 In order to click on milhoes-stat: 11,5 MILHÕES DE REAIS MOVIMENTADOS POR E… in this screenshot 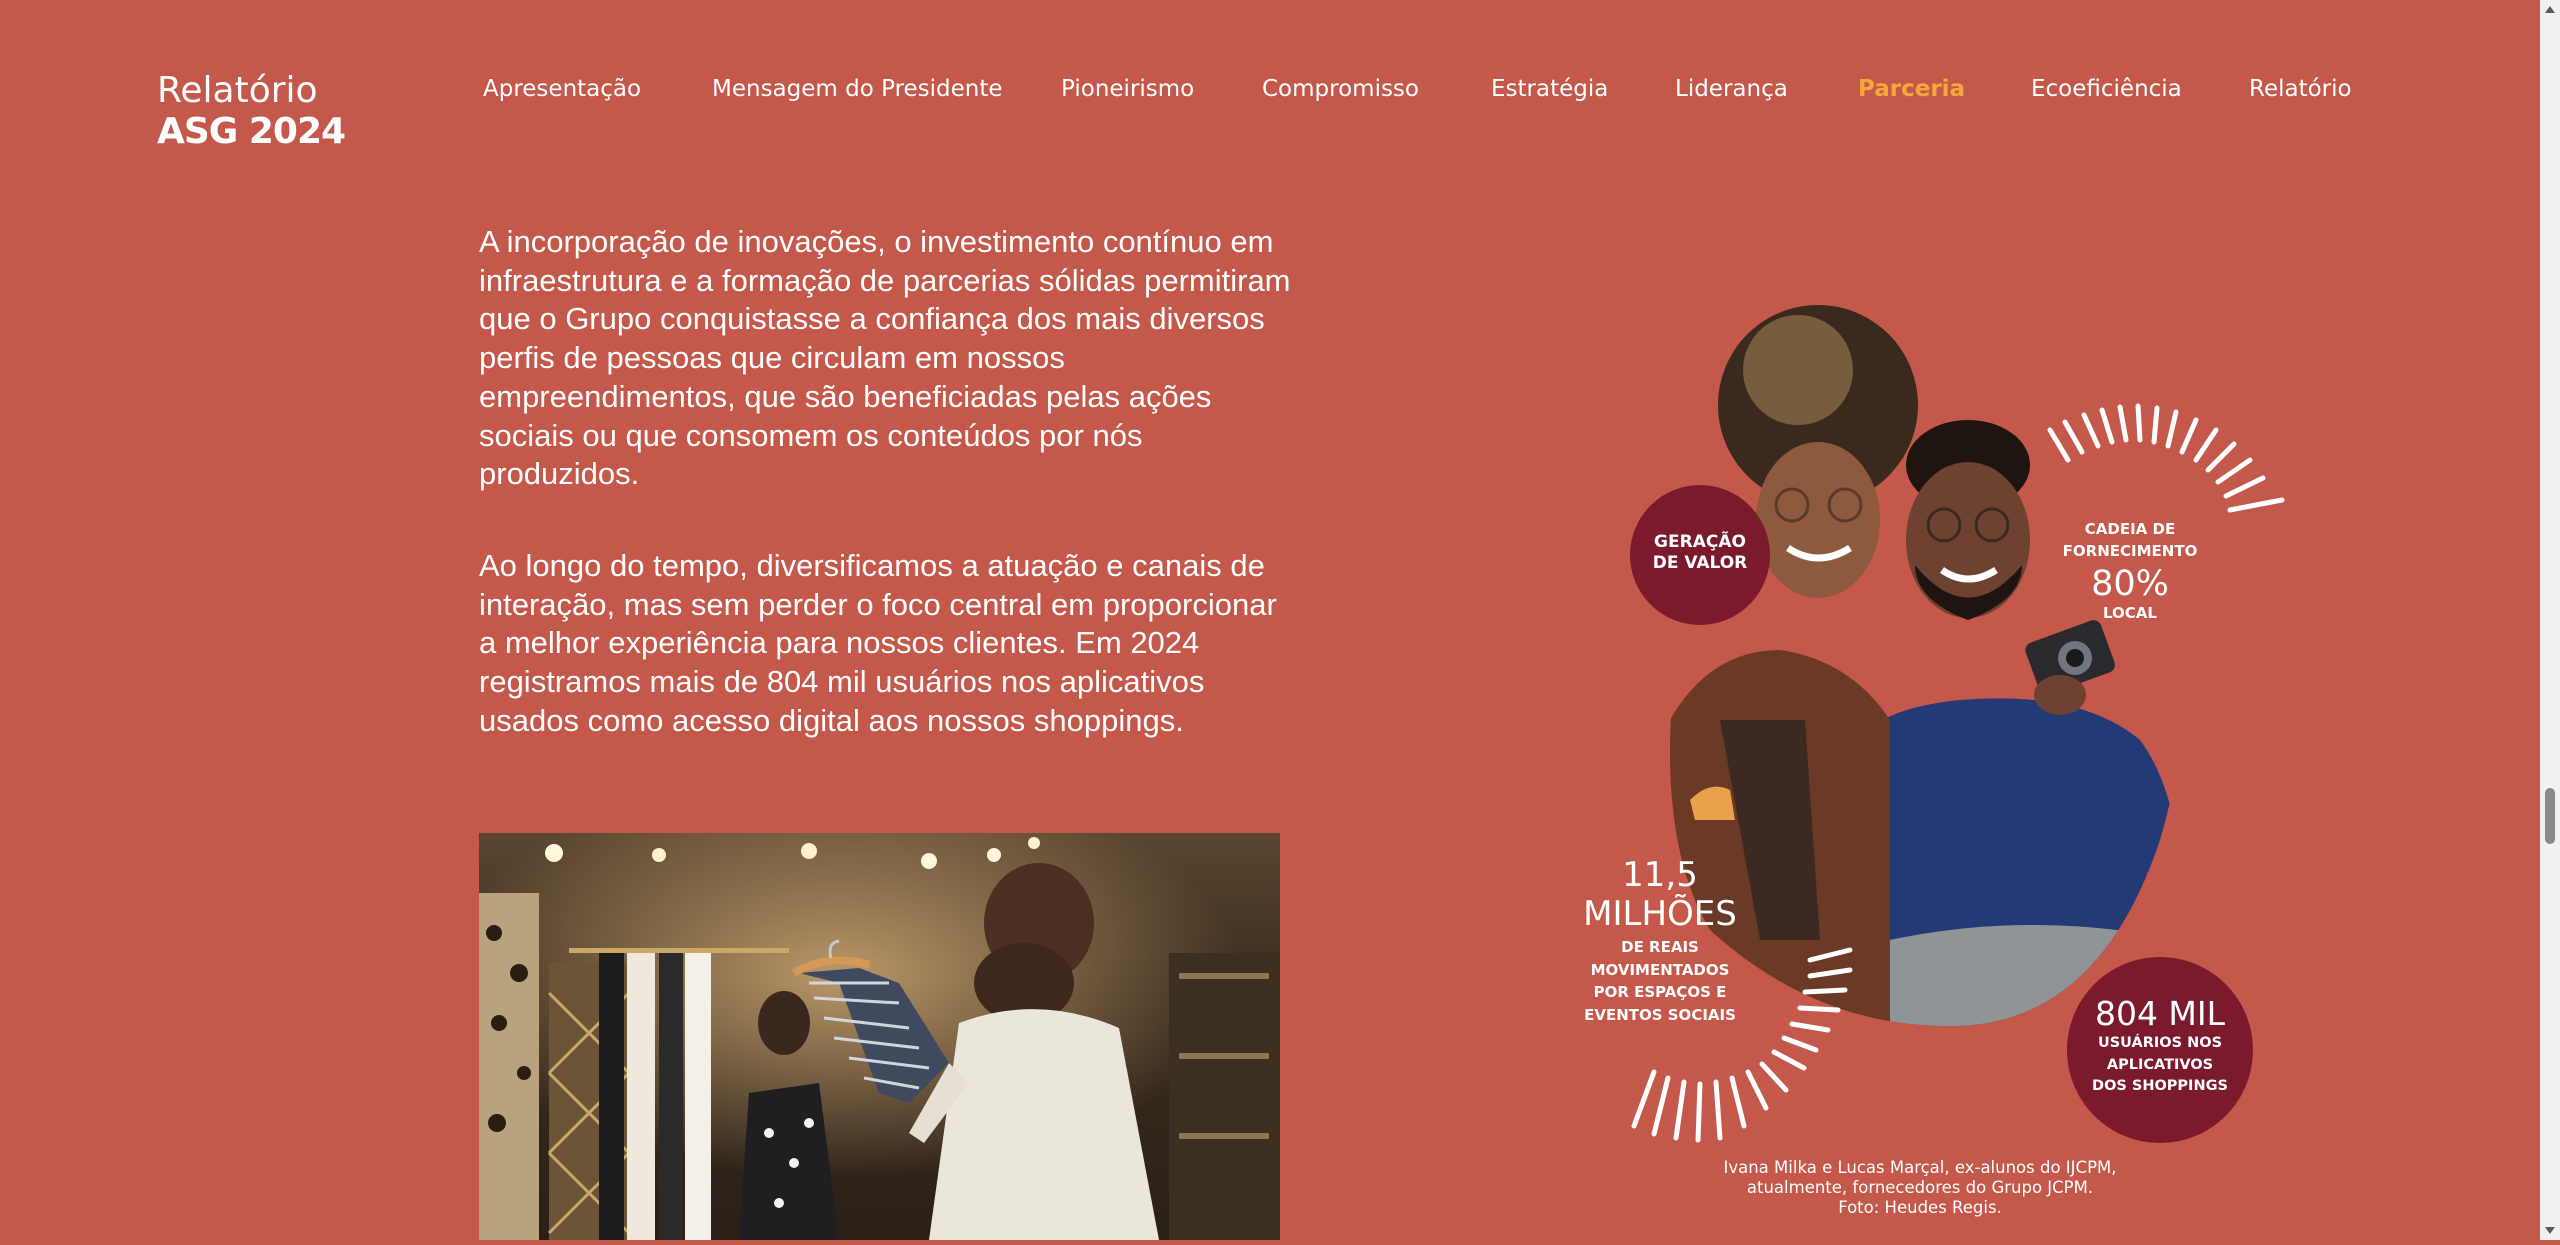, I will do `click(1660, 939)`.